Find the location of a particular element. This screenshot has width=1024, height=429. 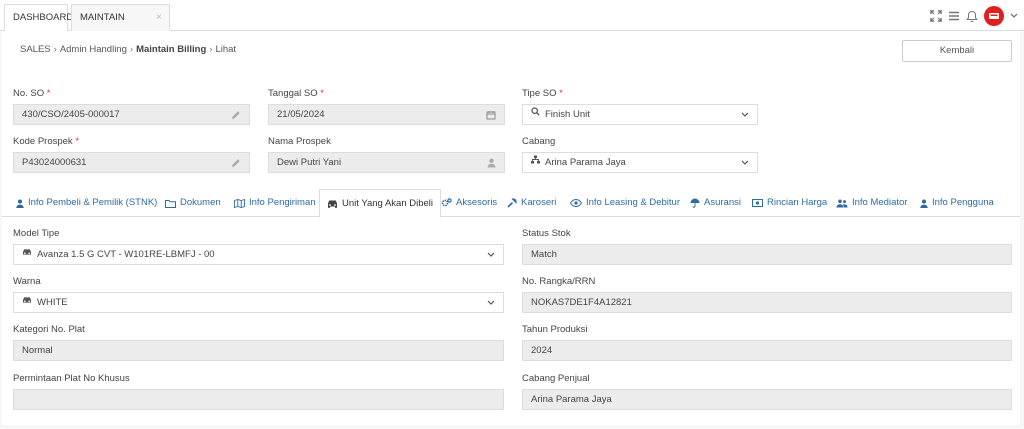

tab-aksesoris: Aksesoris is located at coordinates (469, 203).